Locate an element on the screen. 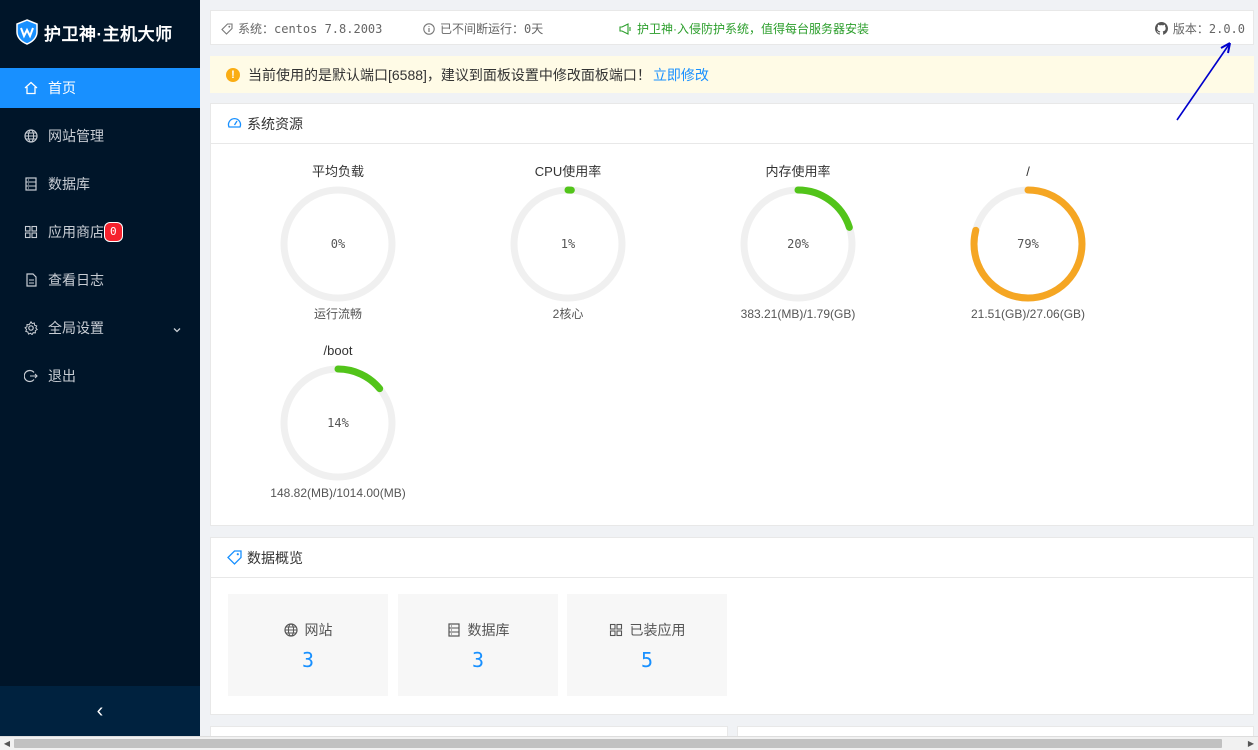 This screenshot has height=750, width=1258. horizontal-scrollbar: ◀ ▶ is located at coordinates (629, 743).